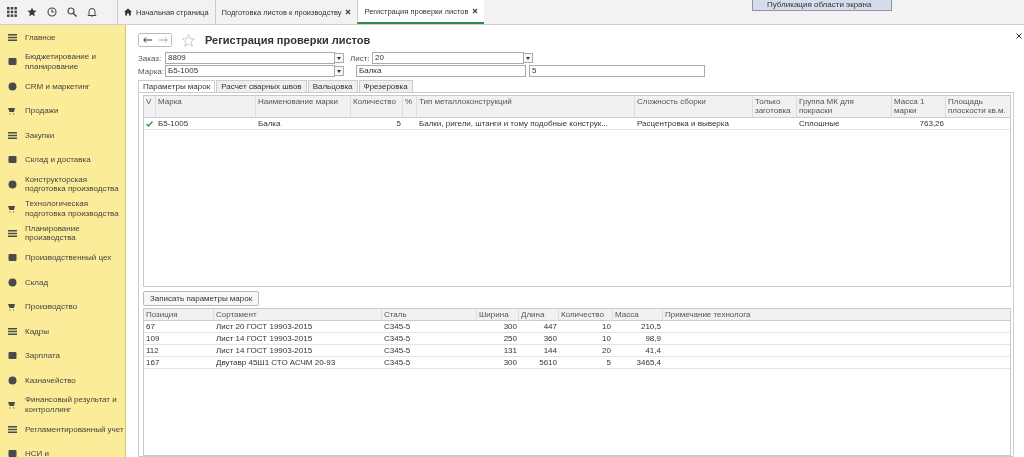 This screenshot has width=1024, height=457. Describe the element at coordinates (410, 106) in the screenshot. I see `column-header: %` at that location.